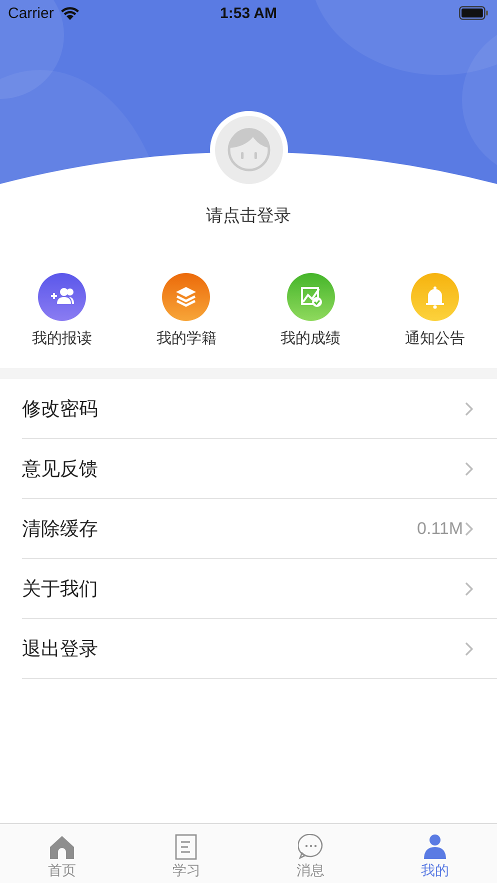 The height and width of the screenshot is (883, 497). I want to click on menu-item: 清除缓存 0.11M, so click(259, 529).